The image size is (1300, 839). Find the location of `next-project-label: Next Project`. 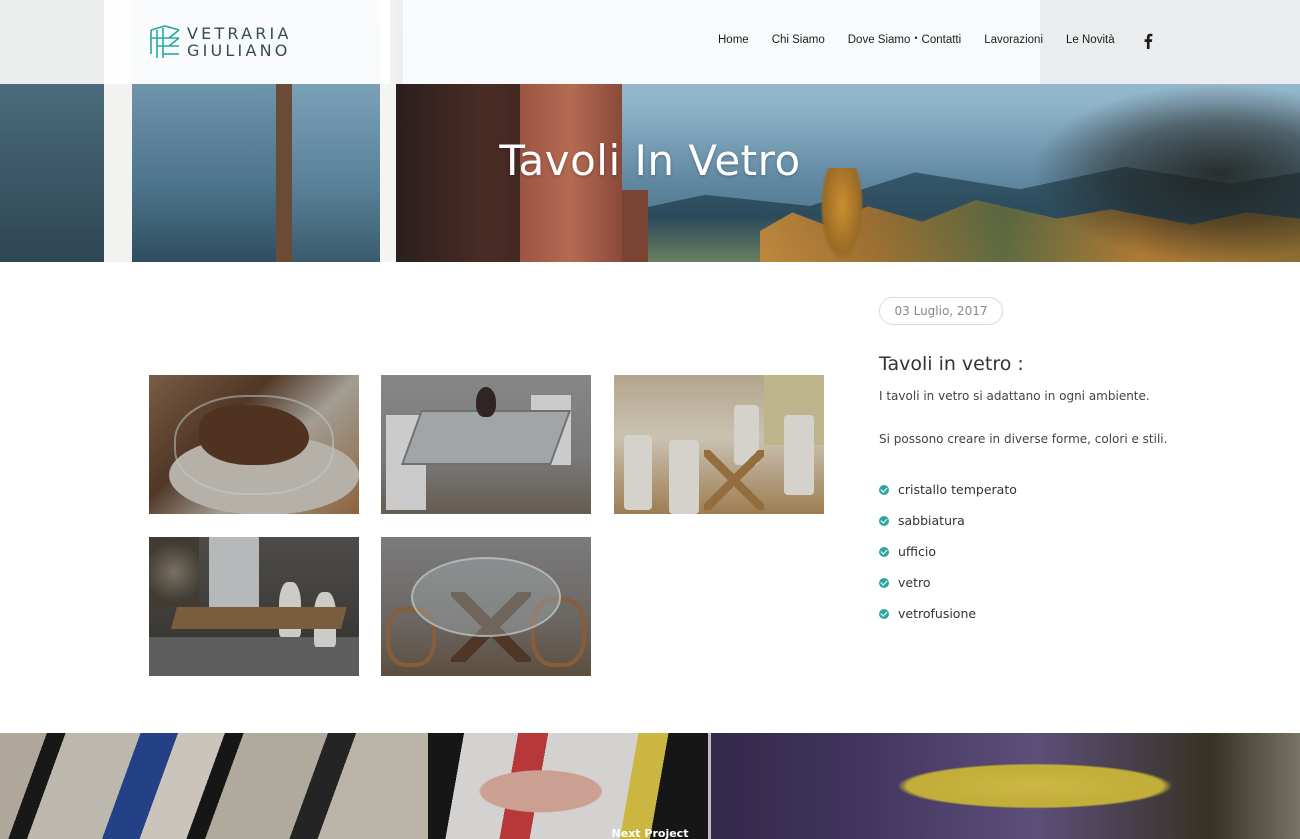

next-project-label: Next Project is located at coordinates (650, 833).